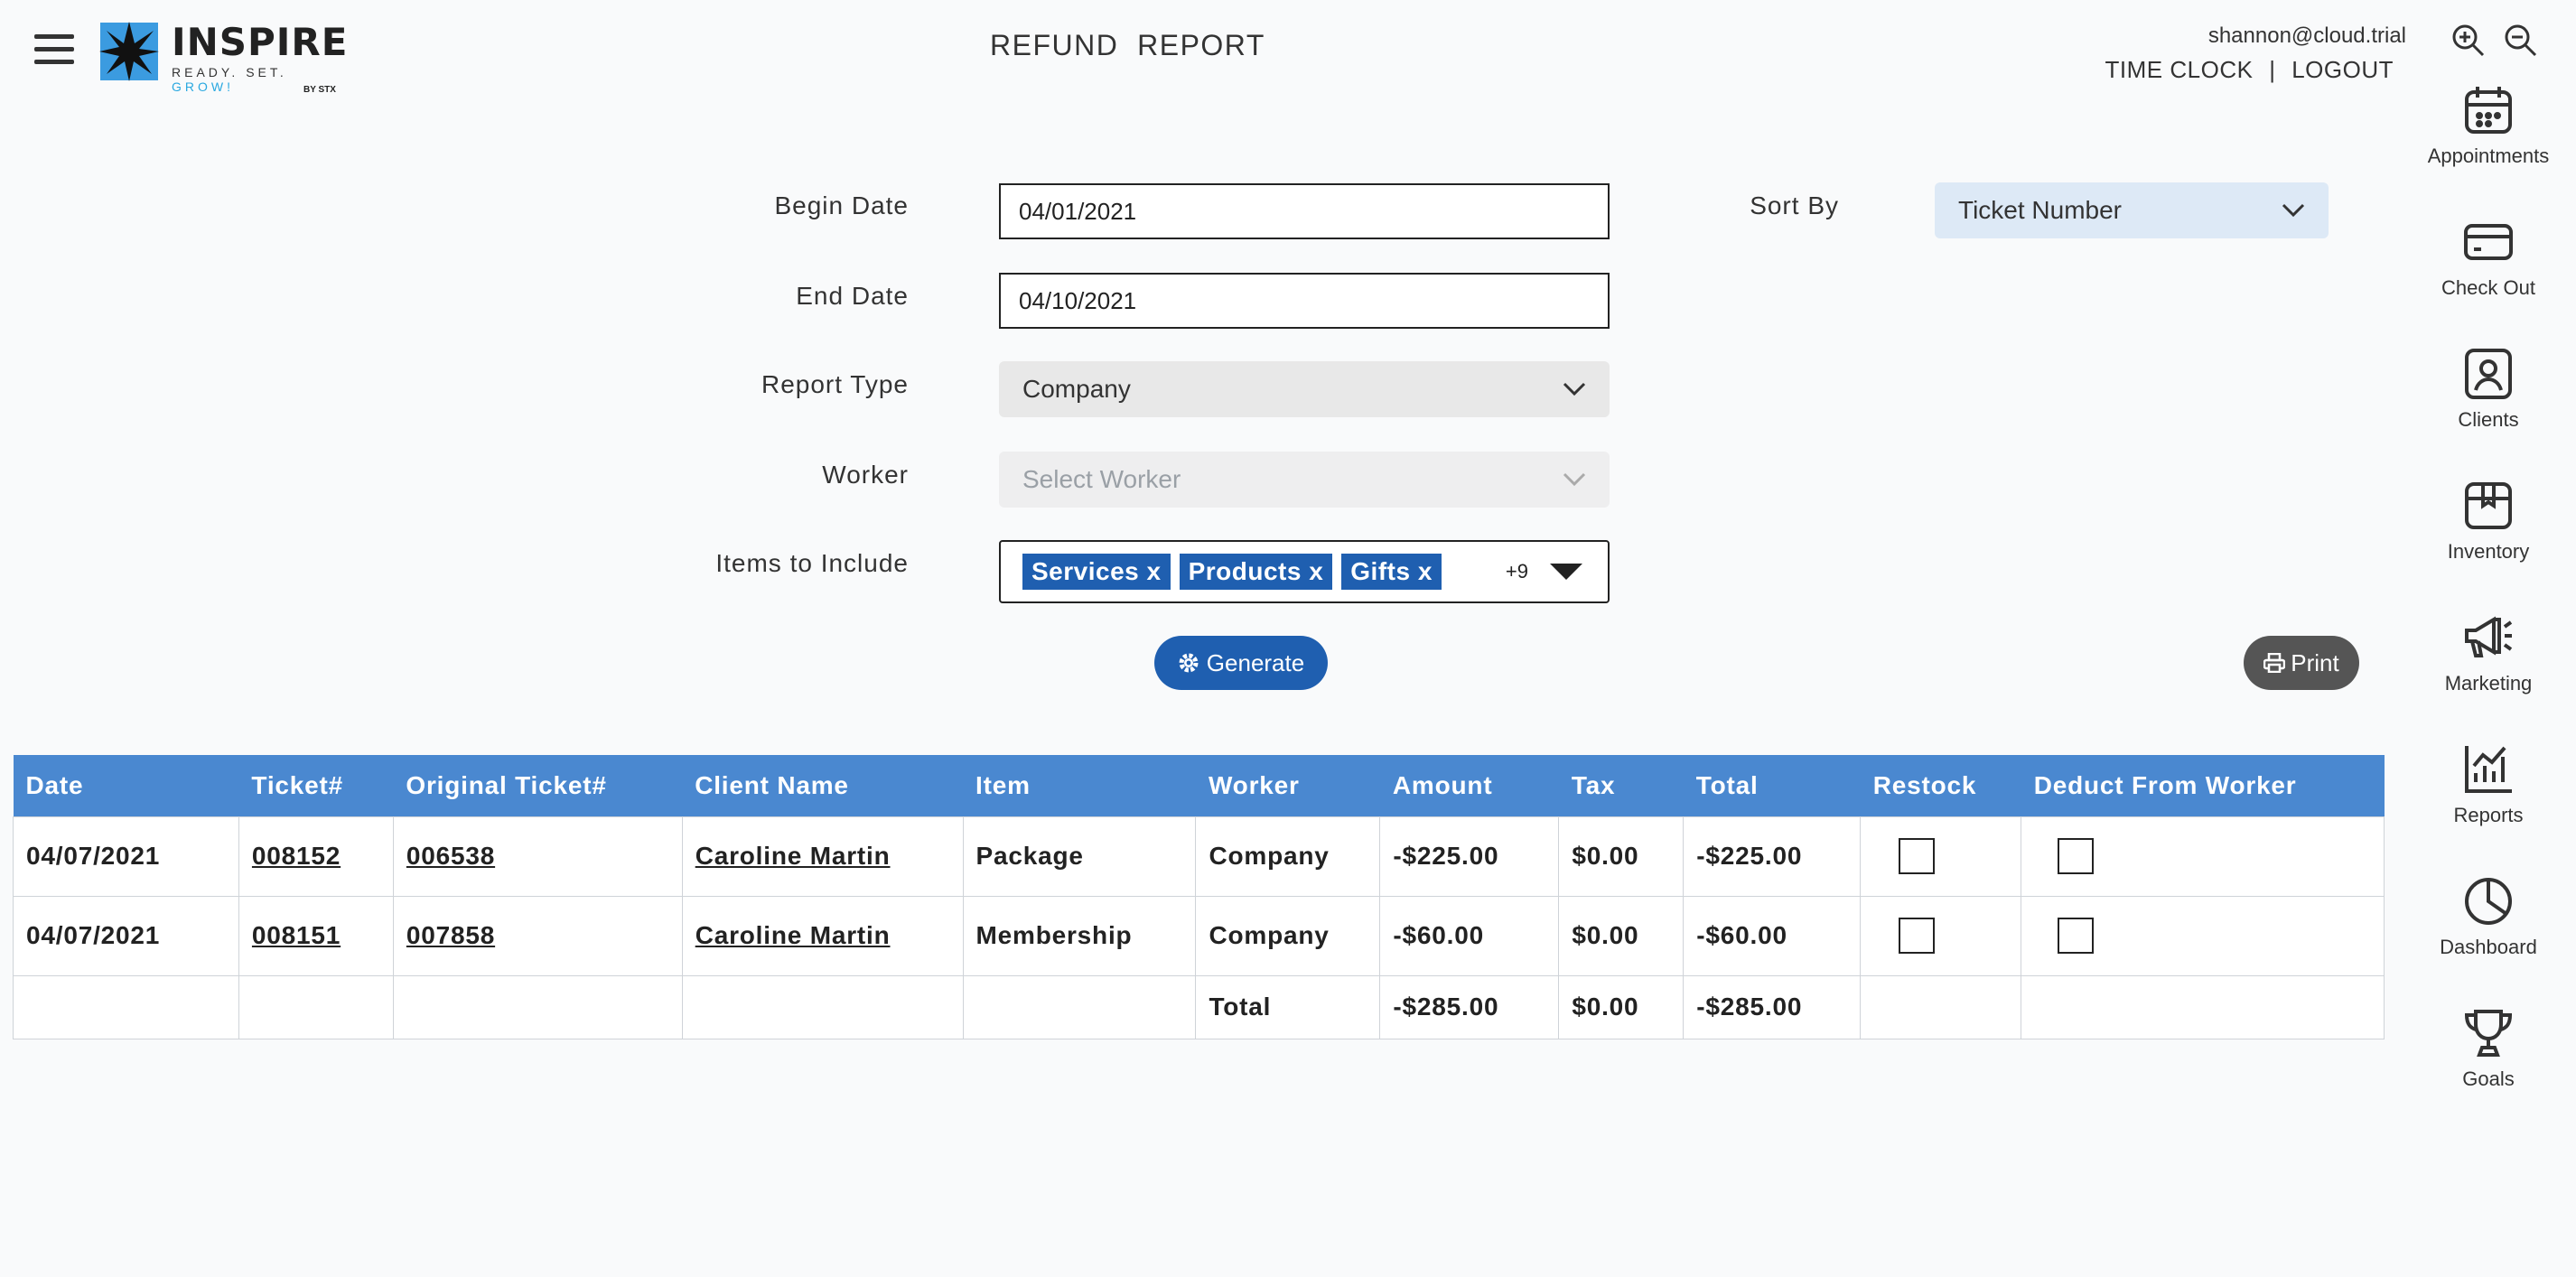  I want to click on cell-amount: -$60.00, so click(1469, 935).